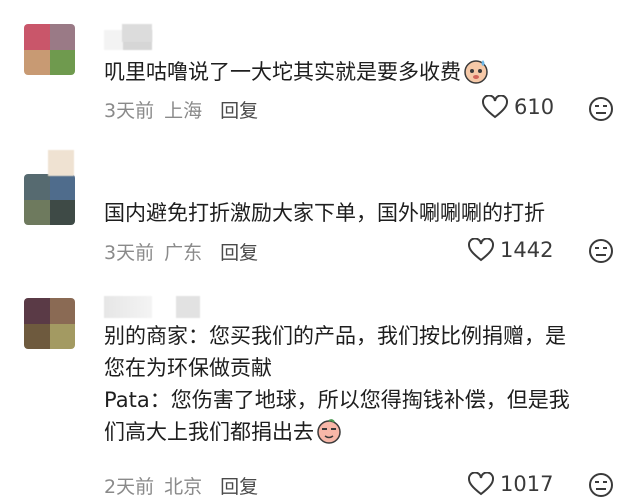 The height and width of the screenshot is (504, 640). What do you see at coordinates (129, 487) in the screenshot?
I see `comment-time: 2天前` at bounding box center [129, 487].